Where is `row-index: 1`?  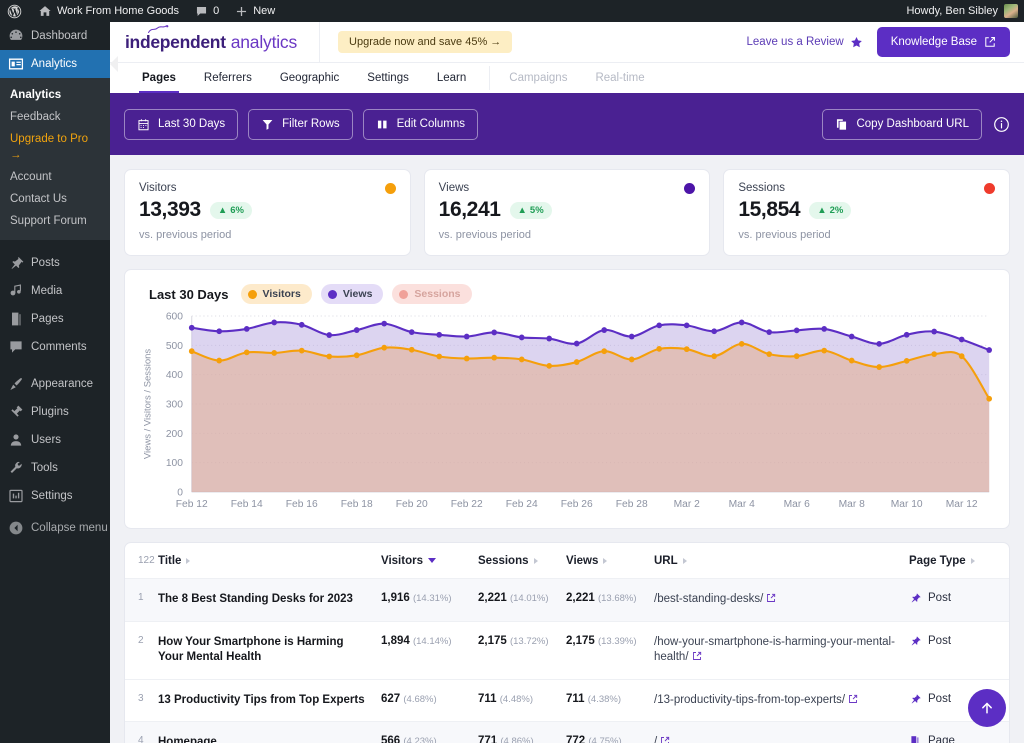
row-index: 1 is located at coordinates (141, 597).